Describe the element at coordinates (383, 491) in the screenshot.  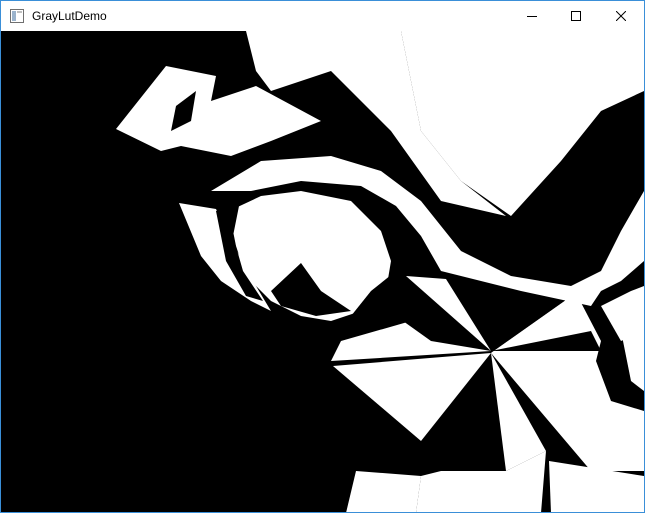
I see `white-region` at that location.